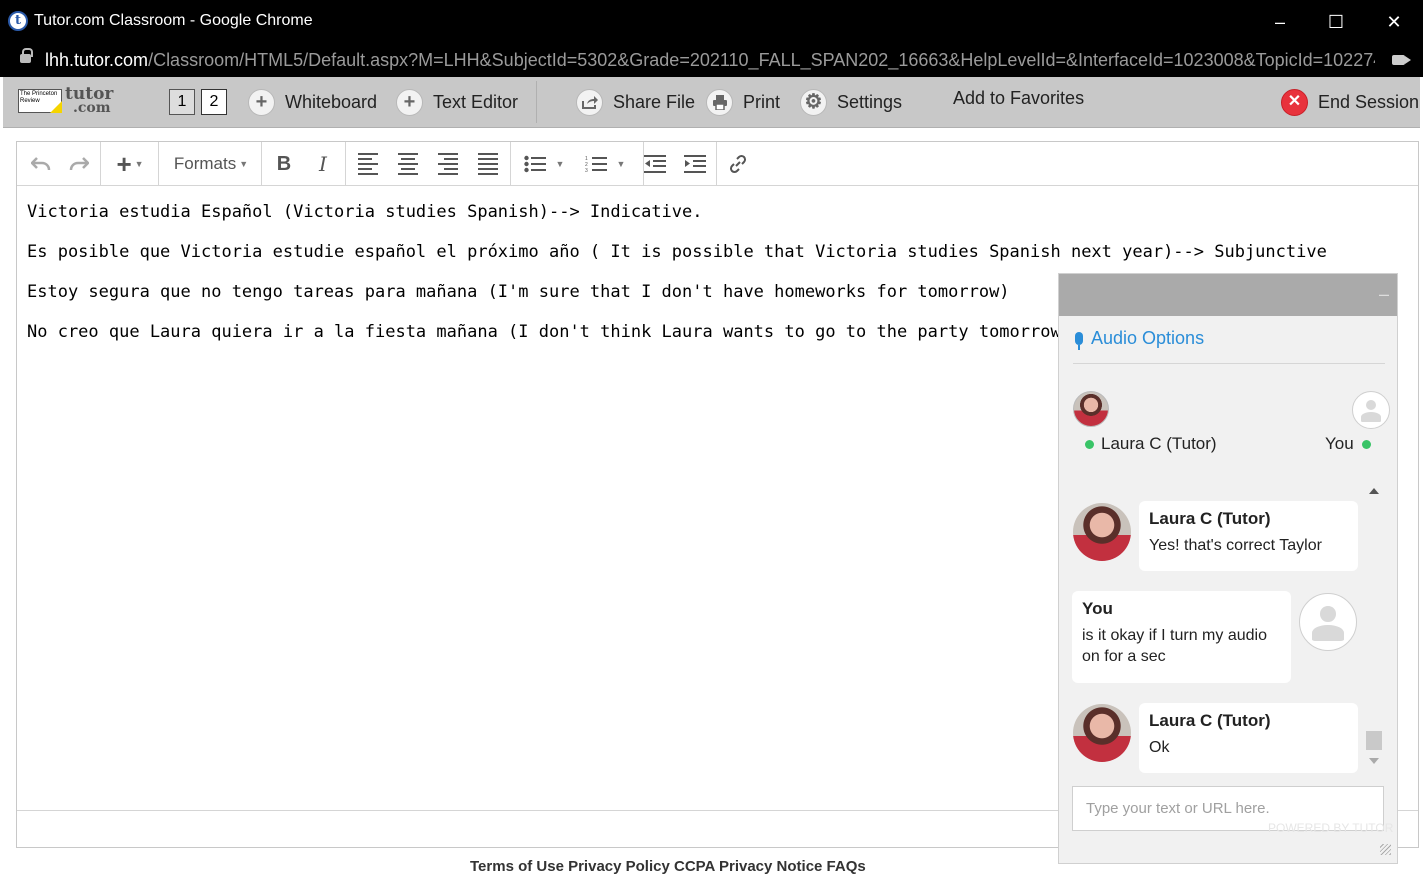  I want to click on settings-button: ⚙ Settings, so click(851, 102).